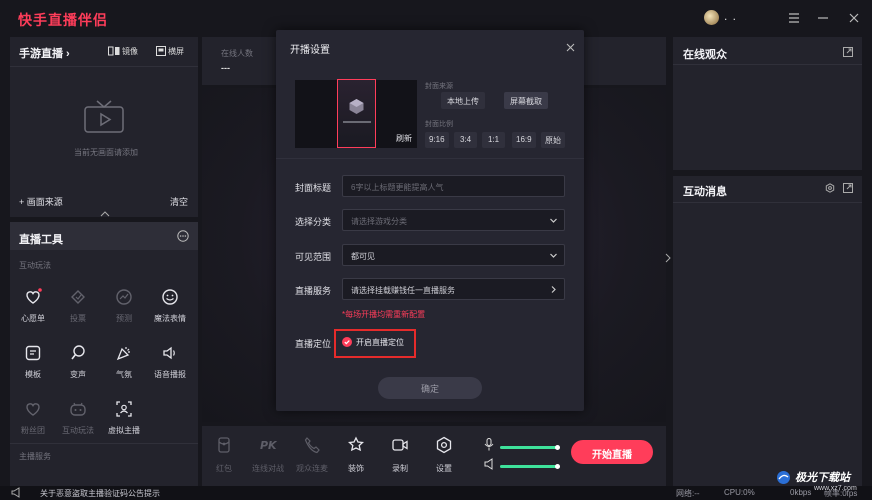  I want to click on tool-interactive-game: 互动玩法, so click(78, 418).